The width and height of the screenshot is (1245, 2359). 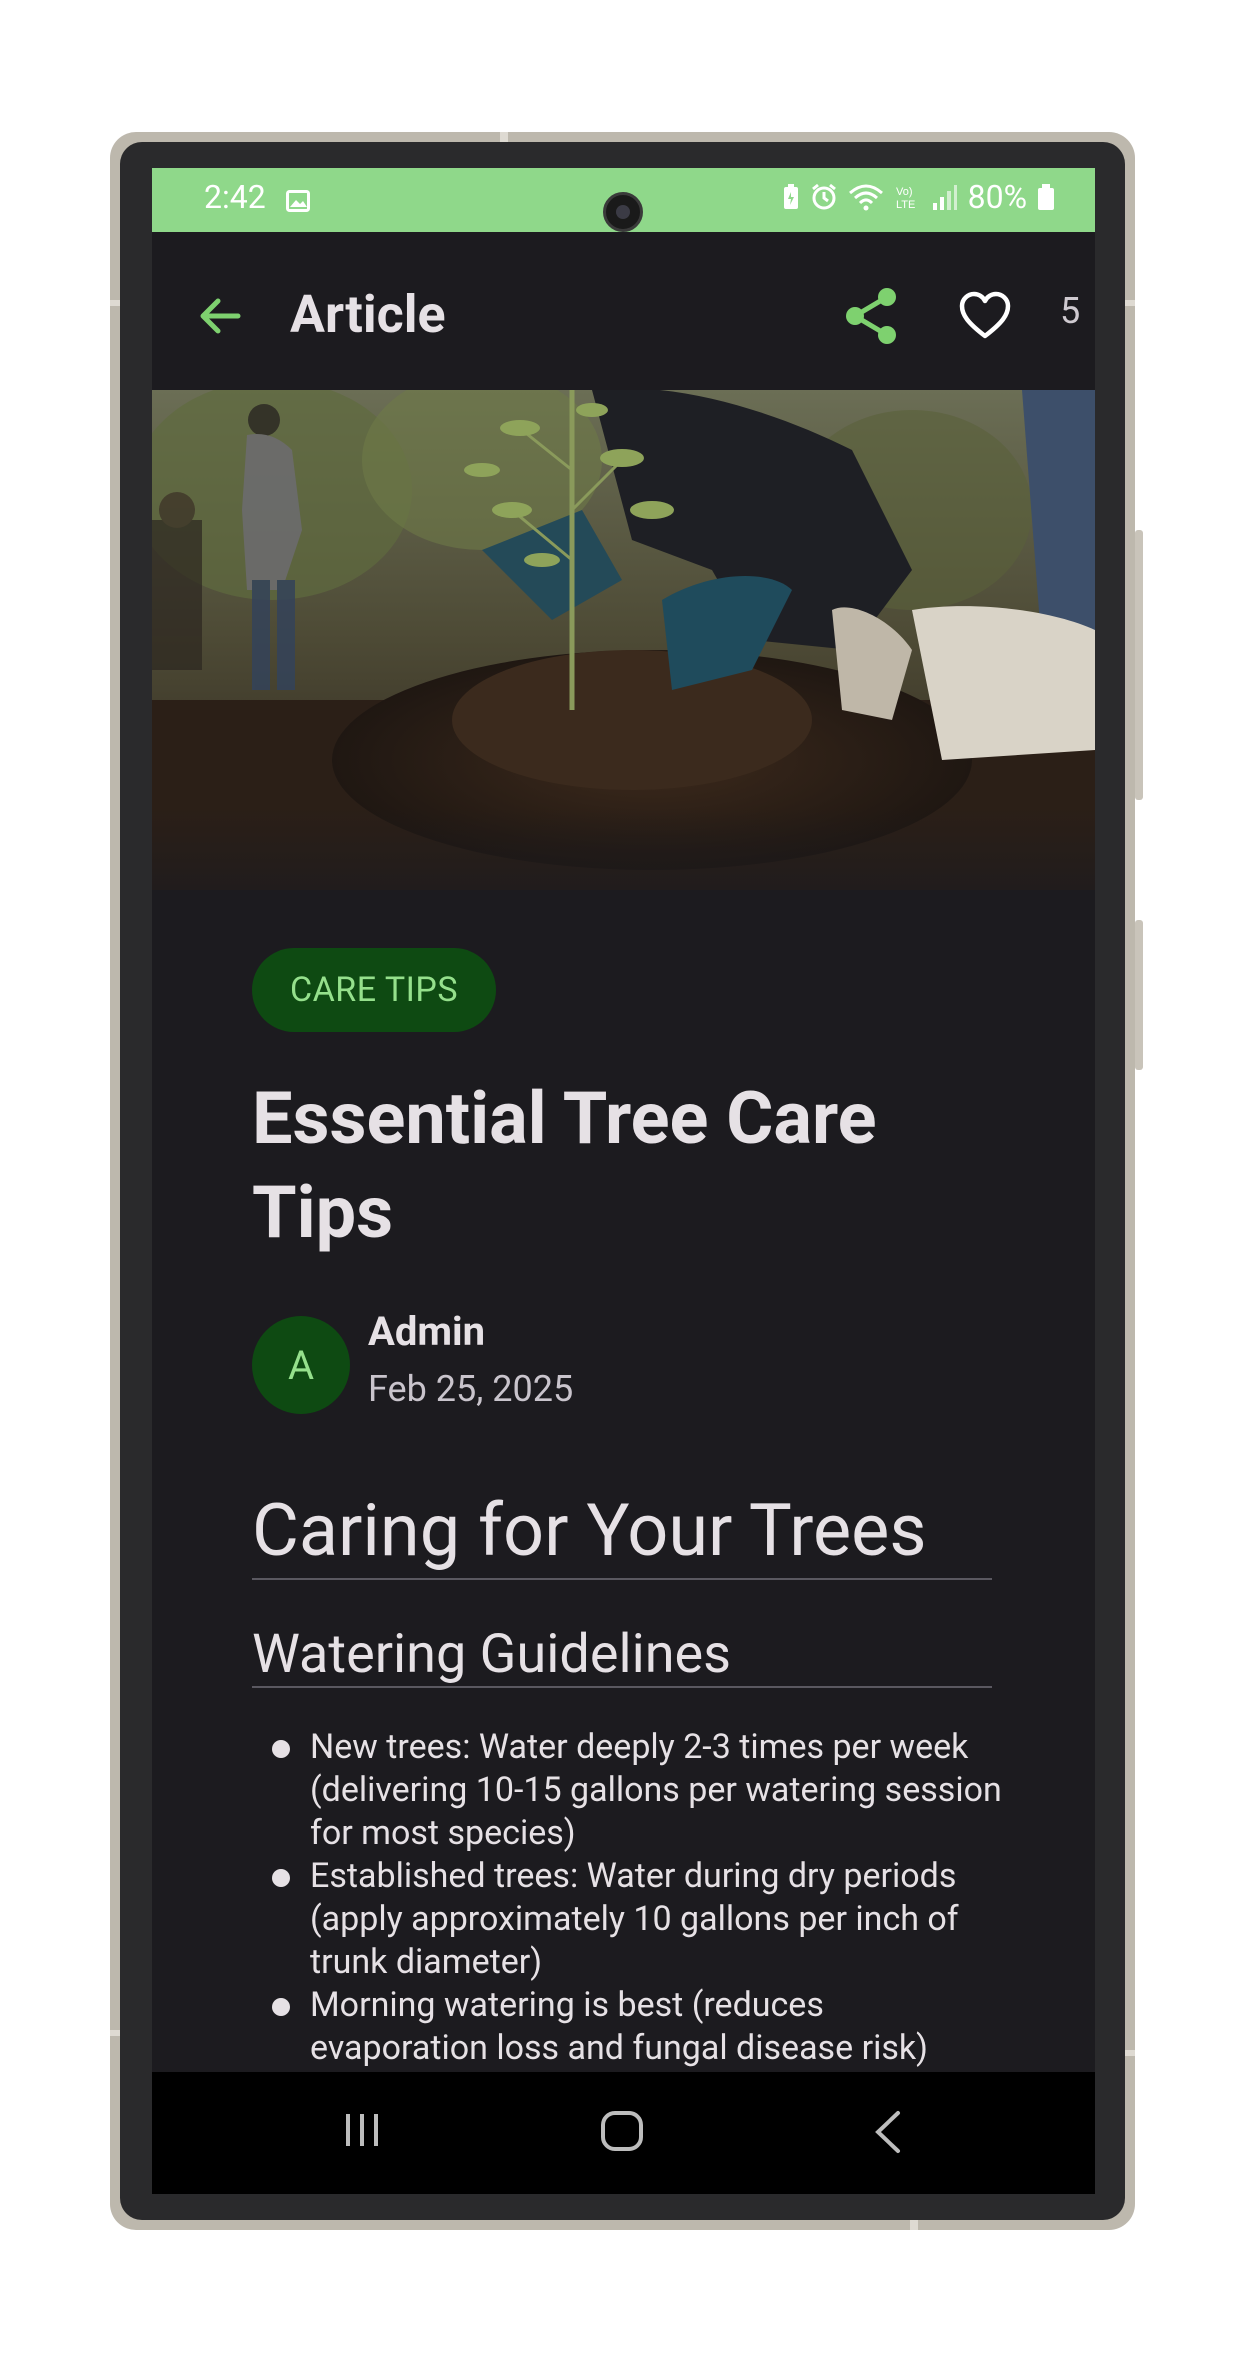 I want to click on svg-text: Vo), so click(x=904, y=192).